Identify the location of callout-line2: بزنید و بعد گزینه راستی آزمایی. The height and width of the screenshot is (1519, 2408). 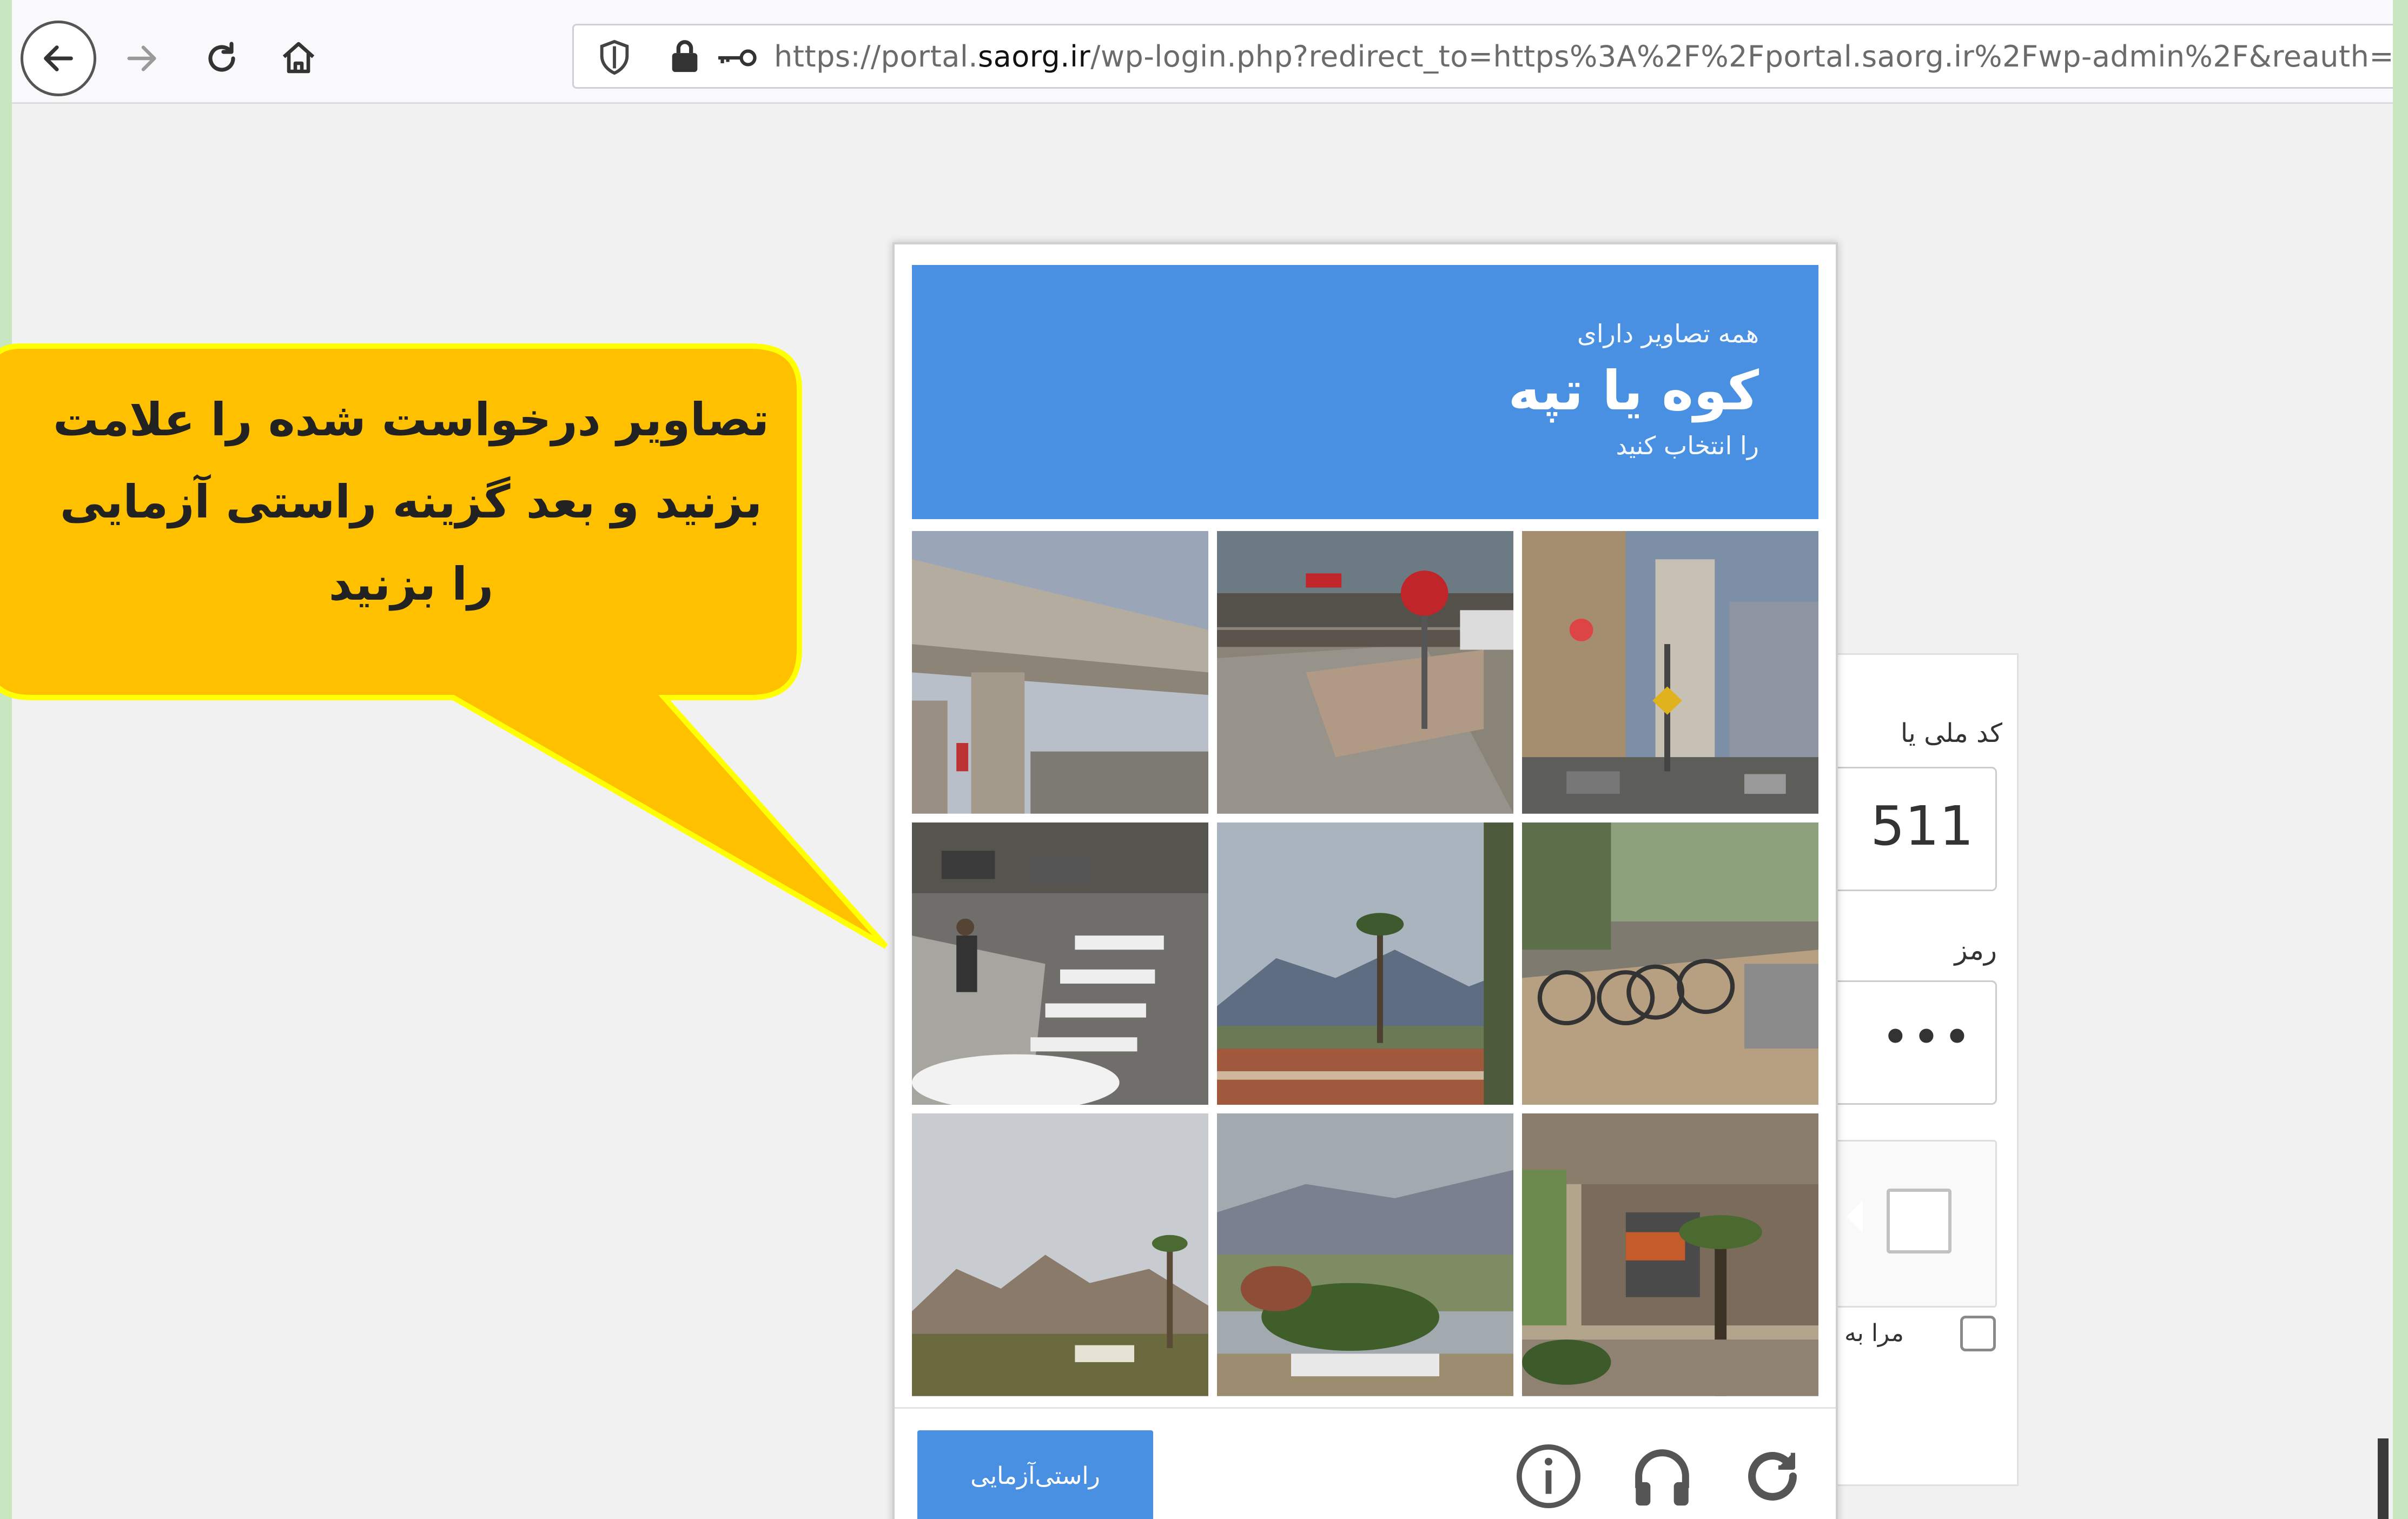
(411, 502).